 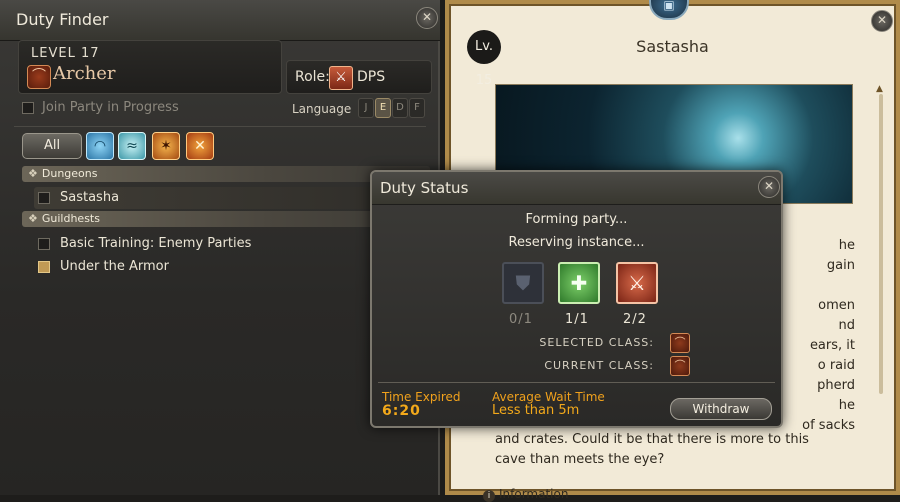 What do you see at coordinates (424, 188) in the screenshot?
I see `duty-status-title: Duty Status` at bounding box center [424, 188].